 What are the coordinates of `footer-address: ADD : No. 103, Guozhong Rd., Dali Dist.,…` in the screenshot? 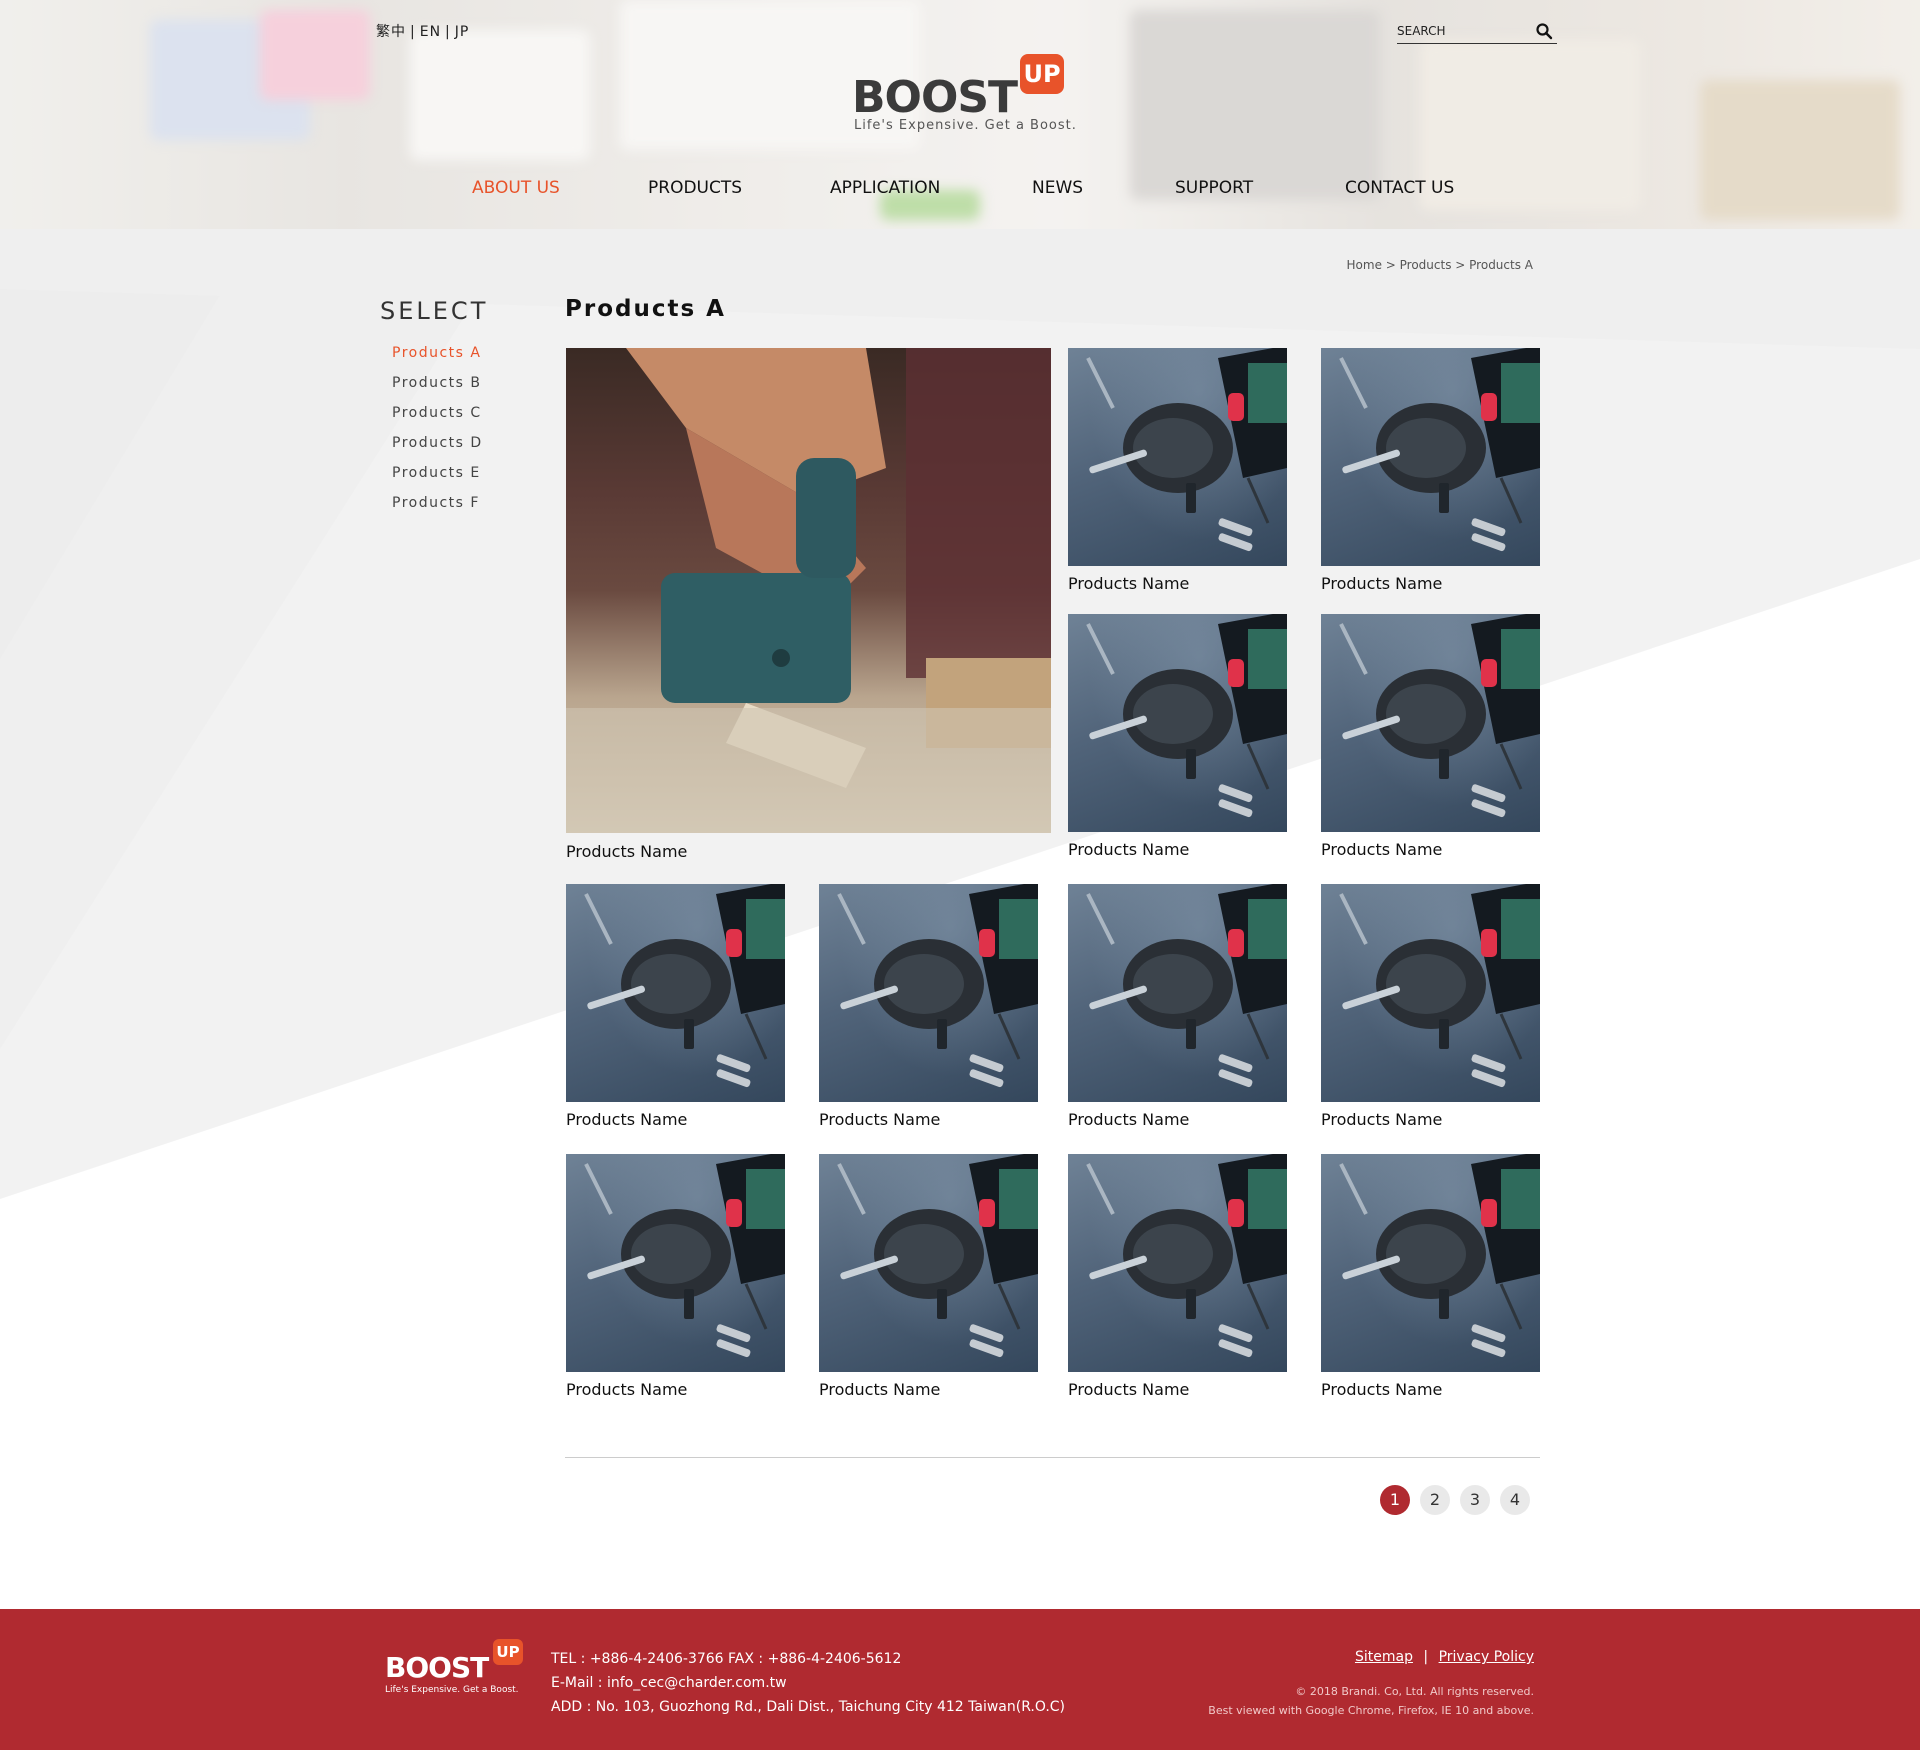 It's located at (808, 1707).